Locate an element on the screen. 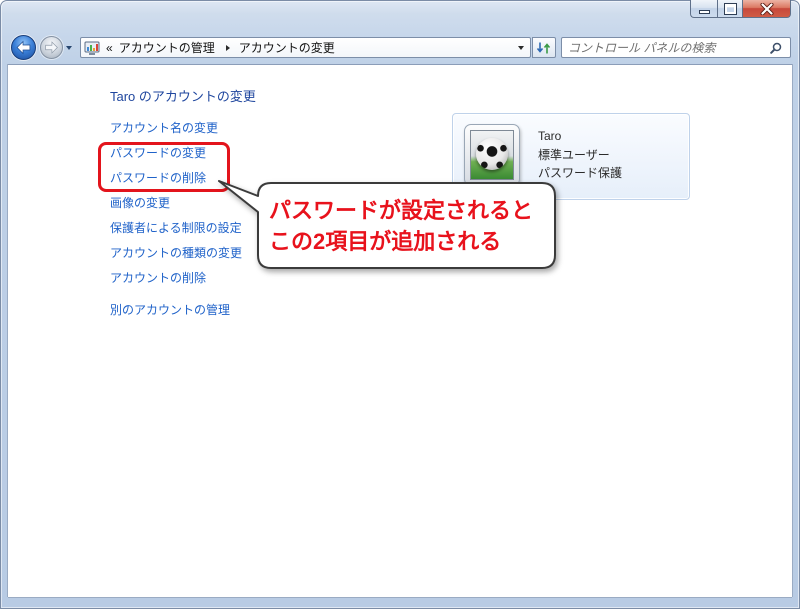  refresh-icon is located at coordinates (543, 48).